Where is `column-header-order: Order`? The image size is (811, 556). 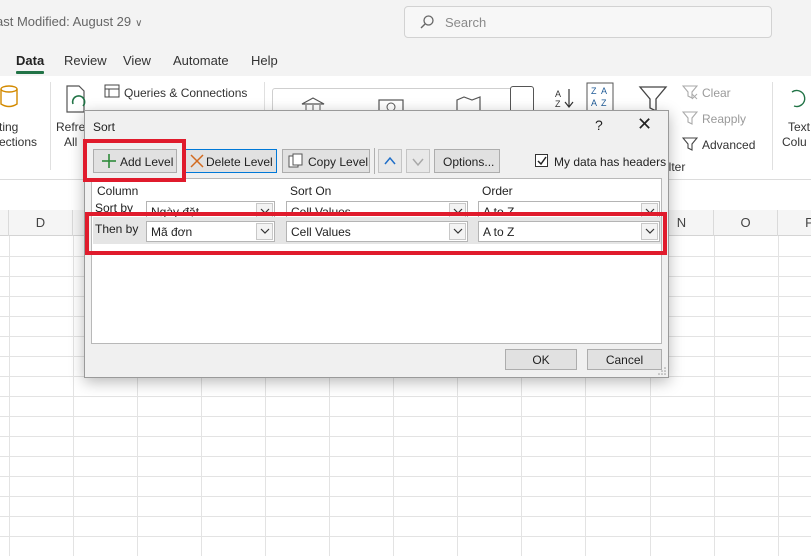 column-header-order: Order is located at coordinates (497, 191).